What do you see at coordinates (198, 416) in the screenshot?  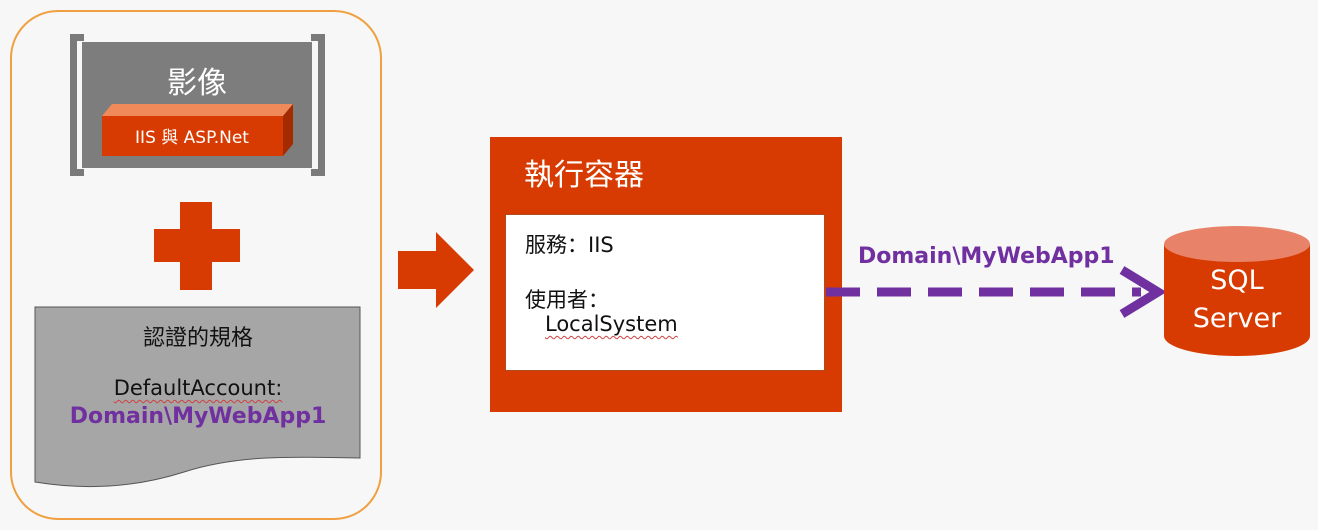 I see `default-account-value: Domain\MyWebApp1` at bounding box center [198, 416].